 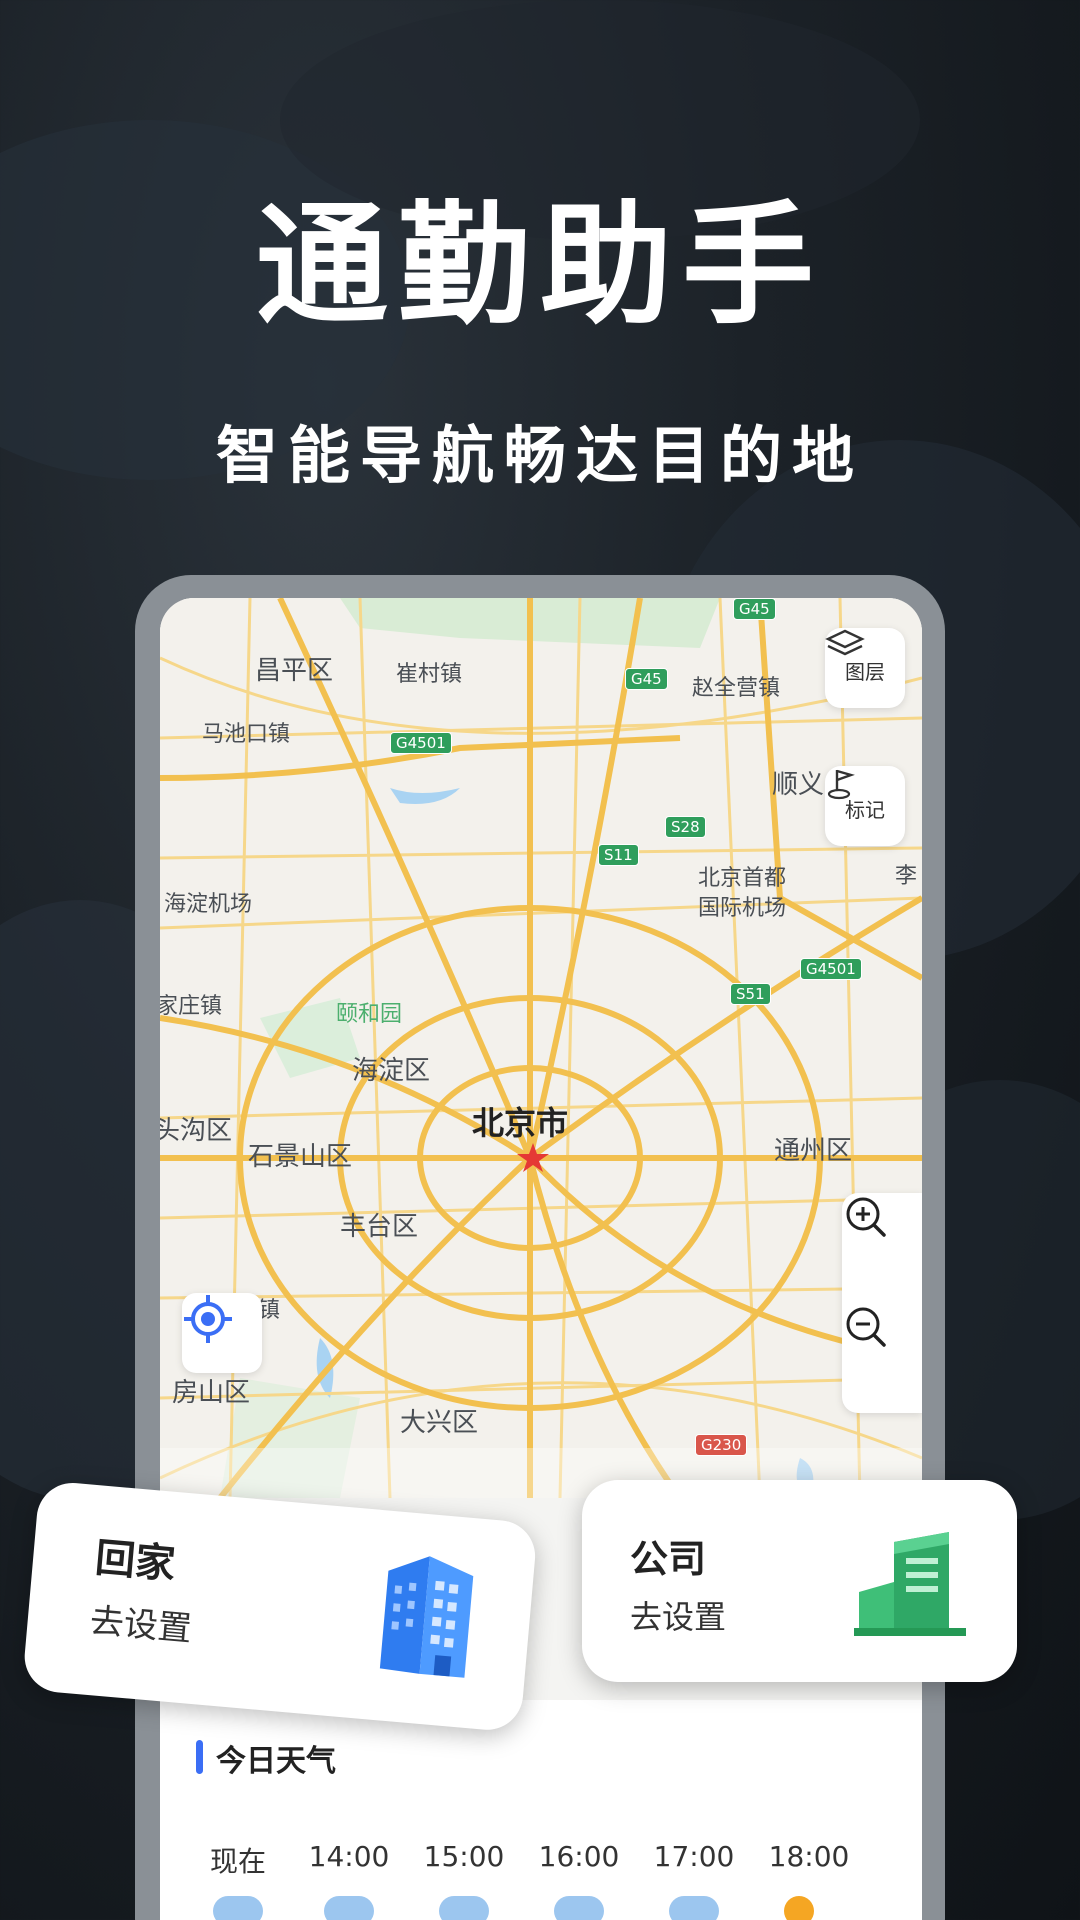 I want to click on map-label-machikou: 马池口镇, so click(x=246, y=734).